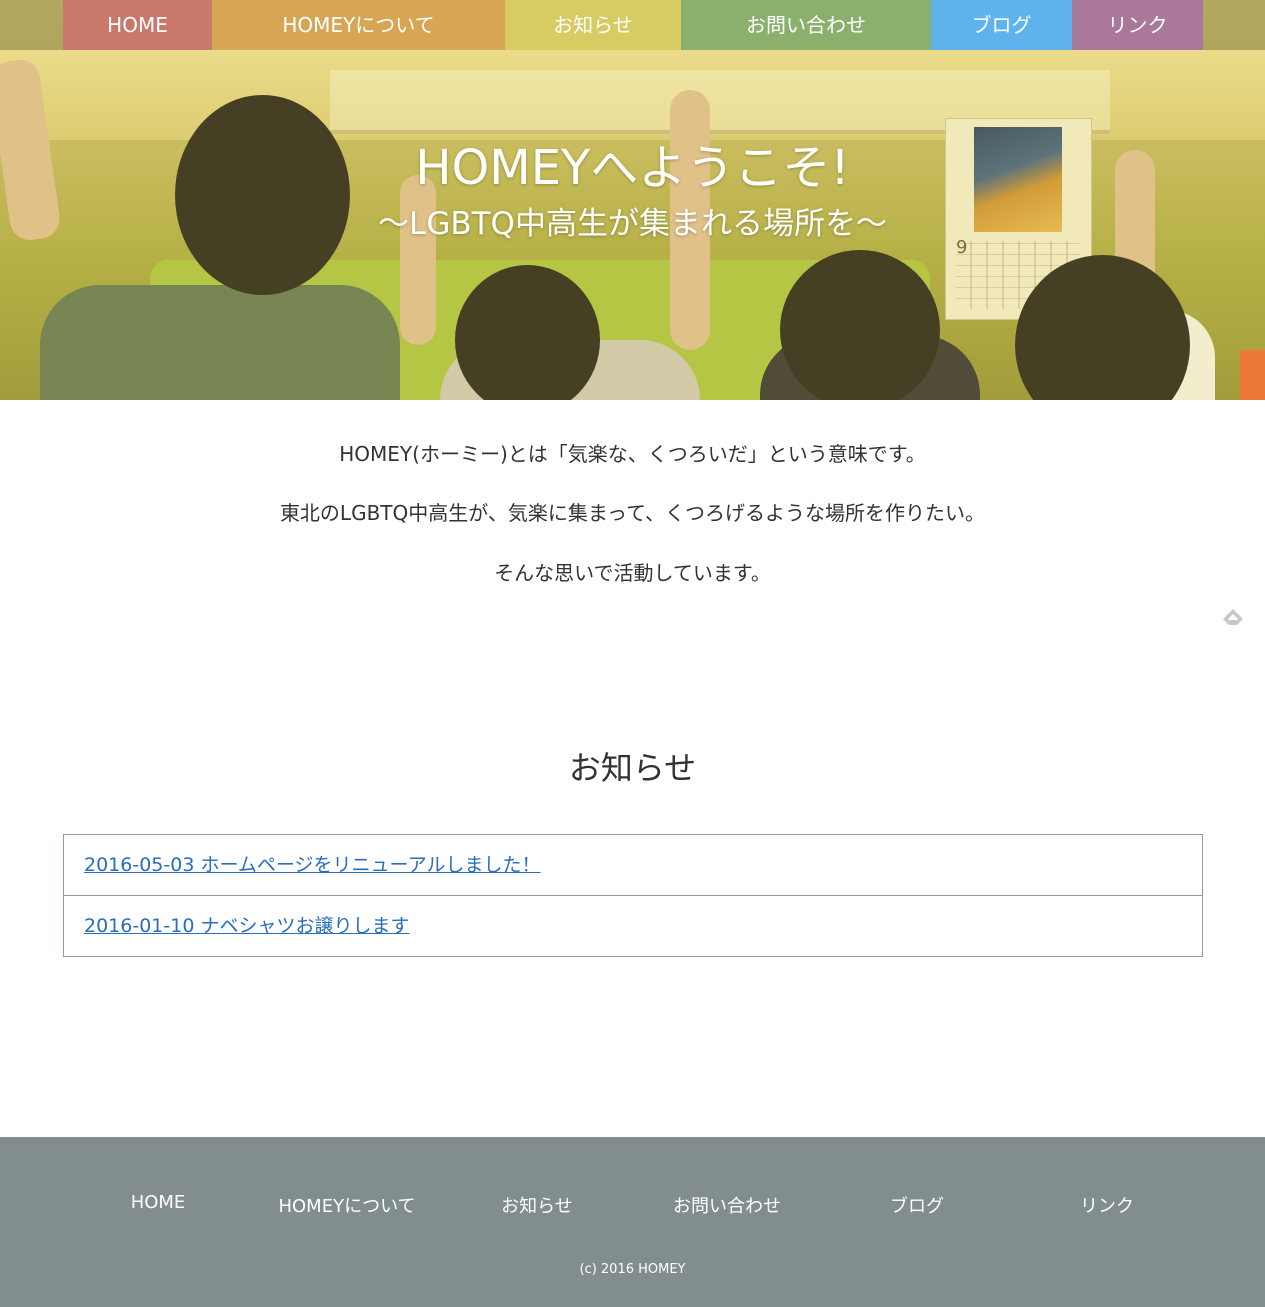 Image resolution: width=1265 pixels, height=1307 pixels. I want to click on news-link: 2016-01-10 ナベシャツお譲りします, so click(246, 926).